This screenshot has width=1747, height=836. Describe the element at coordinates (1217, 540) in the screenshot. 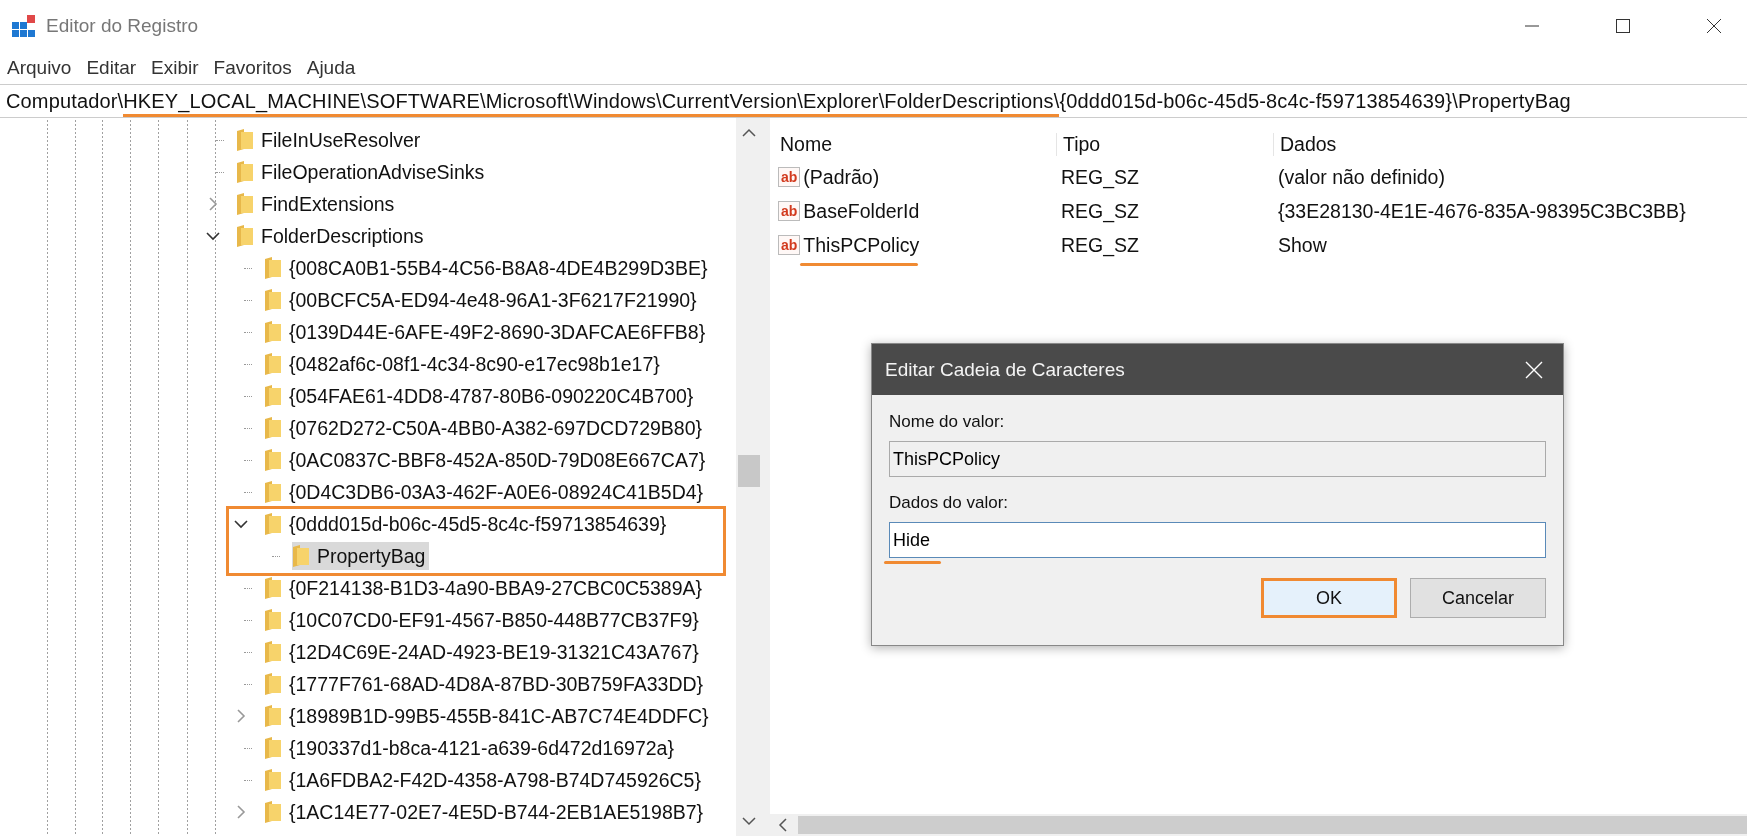

I see `value-data-field: Hide` at that location.